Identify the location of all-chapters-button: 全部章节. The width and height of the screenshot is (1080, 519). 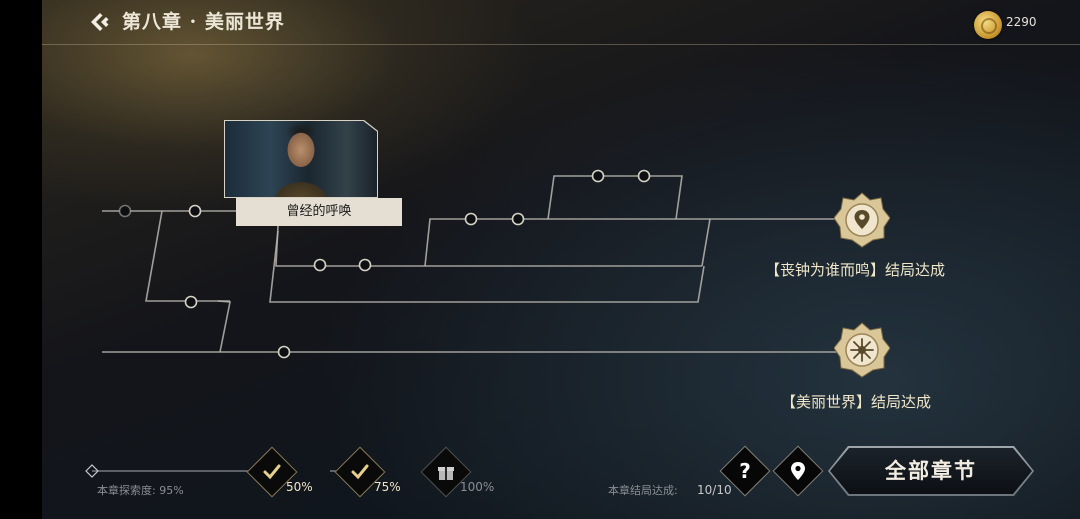
(931, 471).